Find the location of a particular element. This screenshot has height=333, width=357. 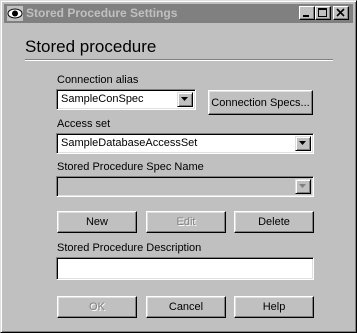

connection-alias-dropdown-button is located at coordinates (185, 99).